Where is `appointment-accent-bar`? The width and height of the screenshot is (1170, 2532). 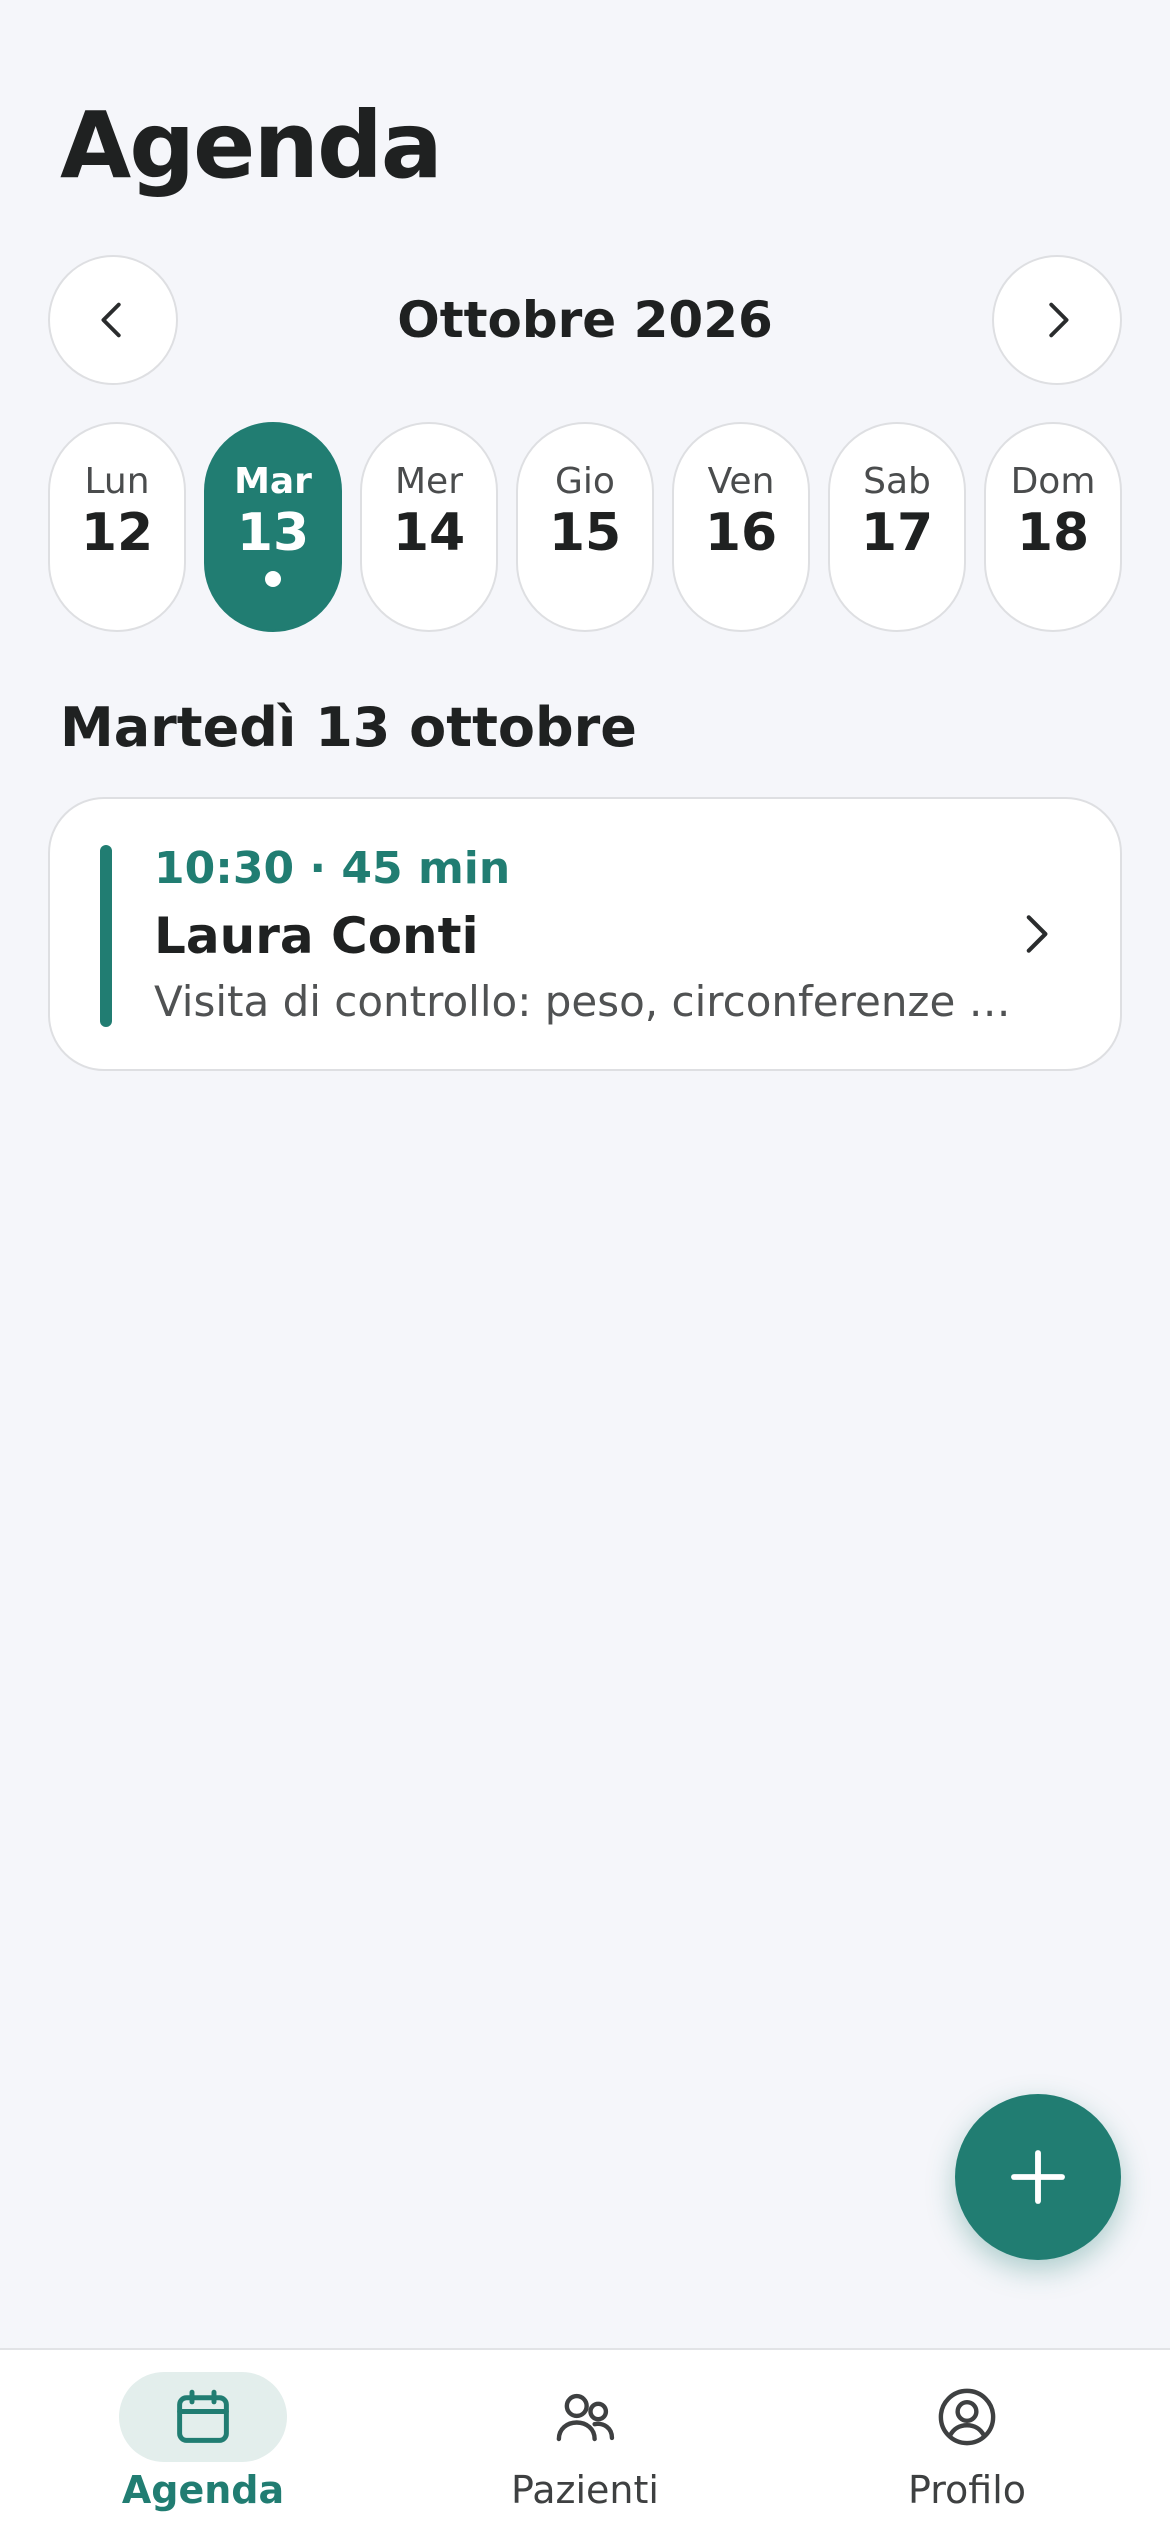
appointment-accent-bar is located at coordinates (106, 936).